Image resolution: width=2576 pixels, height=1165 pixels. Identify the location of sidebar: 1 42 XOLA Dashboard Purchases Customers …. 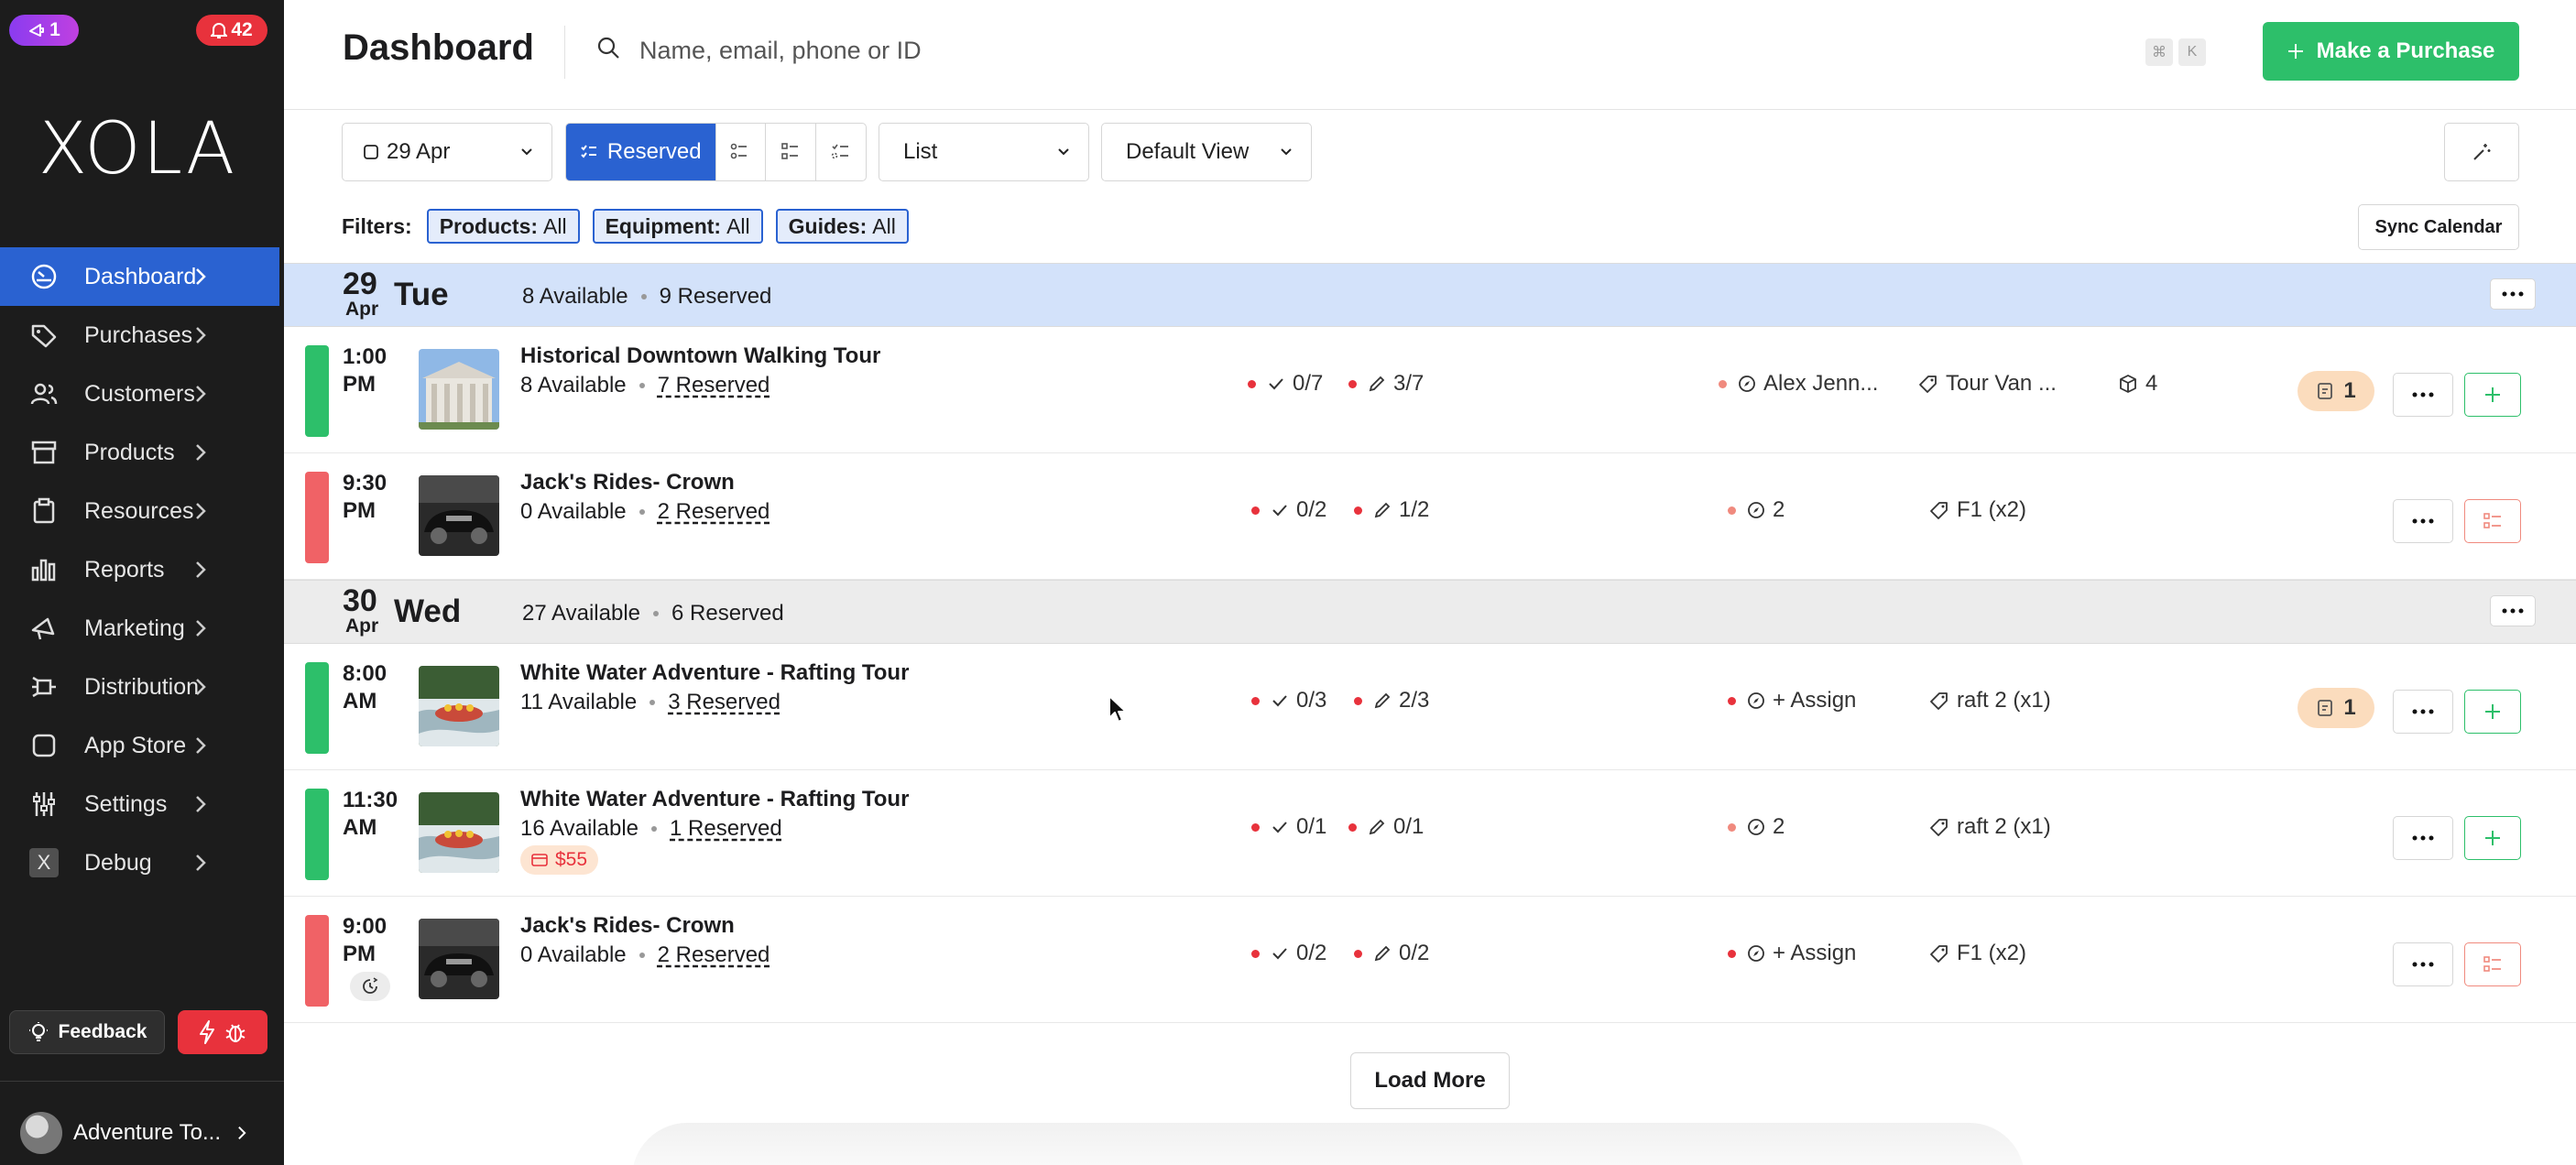
(142, 582).